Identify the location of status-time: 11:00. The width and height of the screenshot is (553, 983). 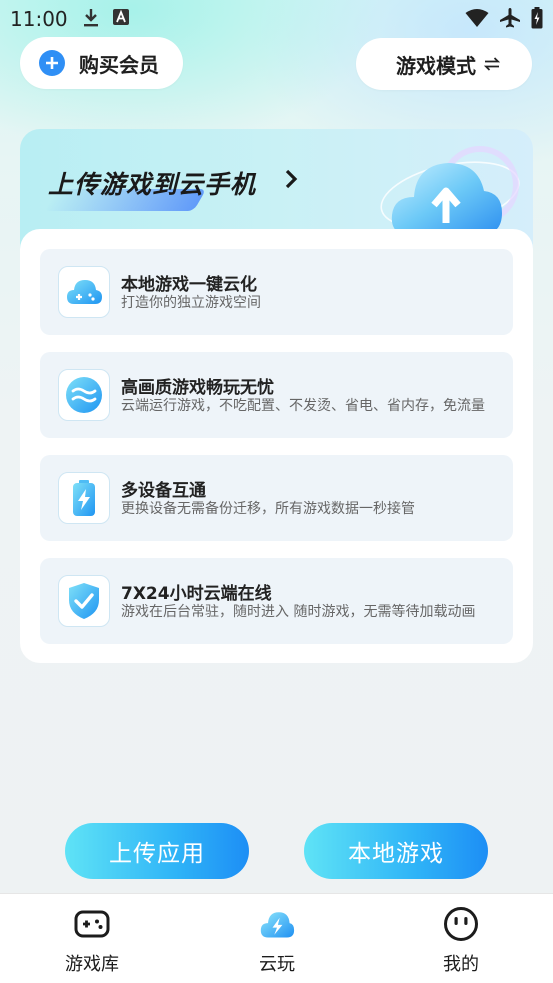
(39, 19).